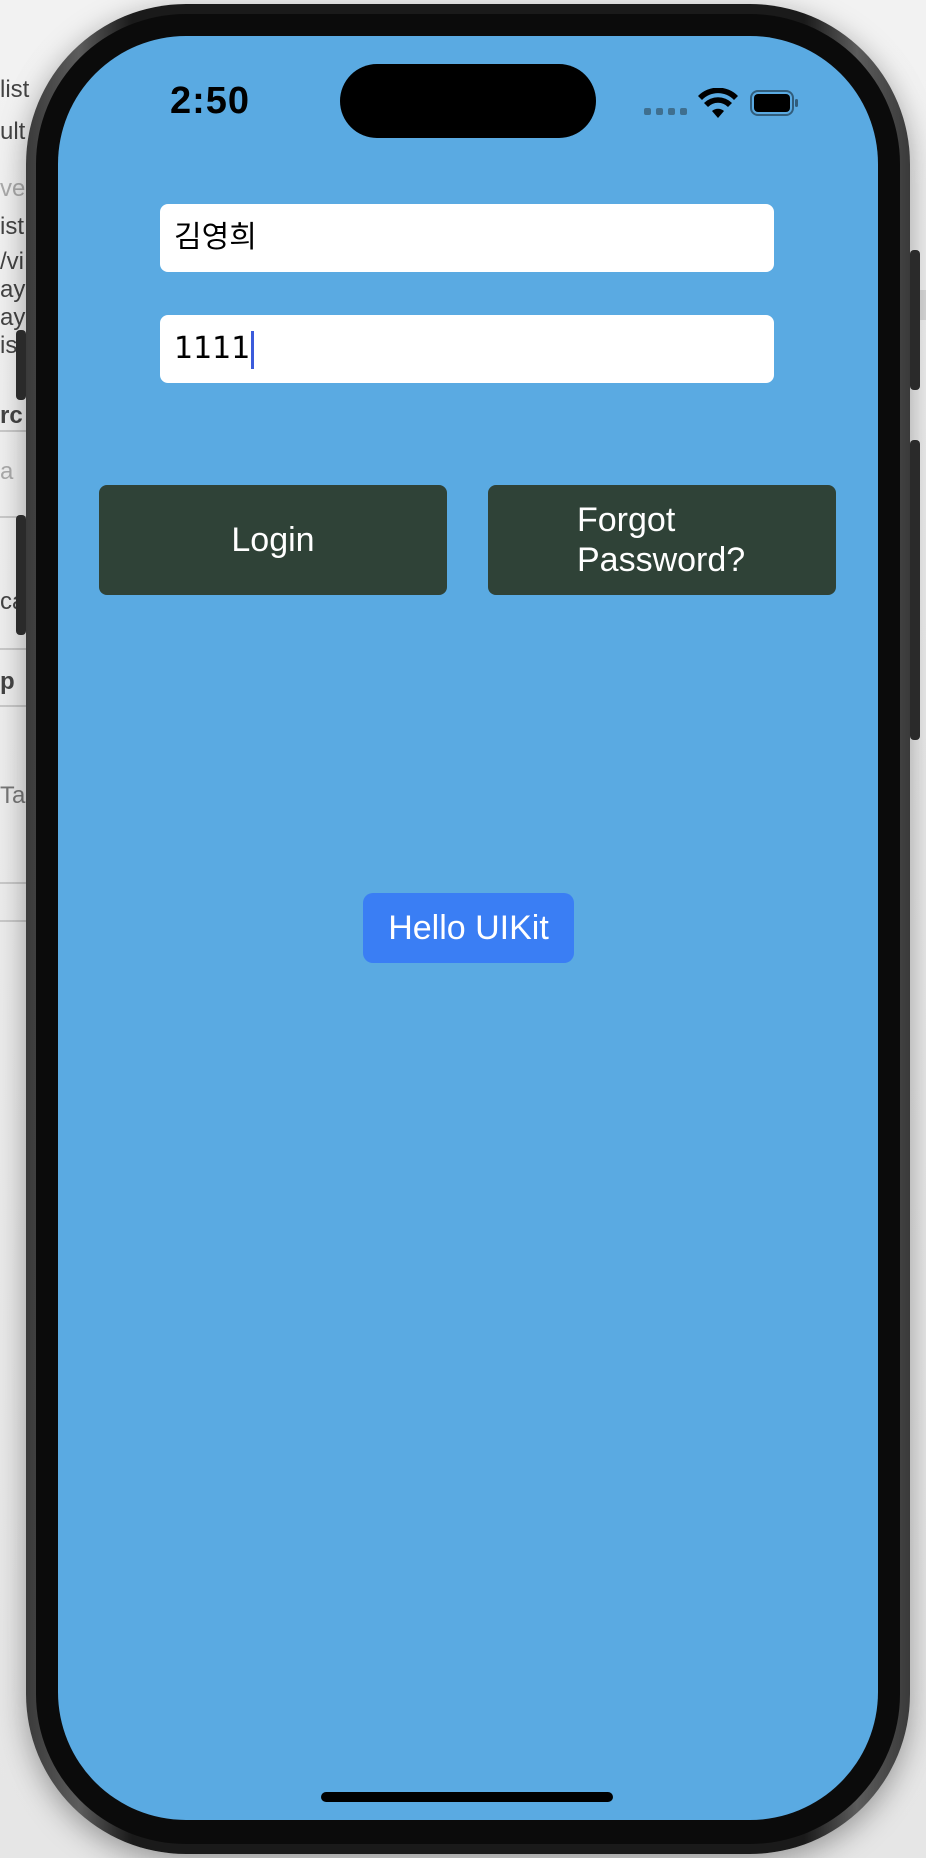  What do you see at coordinates (215, 237) in the screenshot?
I see `username-value: 김영희` at bounding box center [215, 237].